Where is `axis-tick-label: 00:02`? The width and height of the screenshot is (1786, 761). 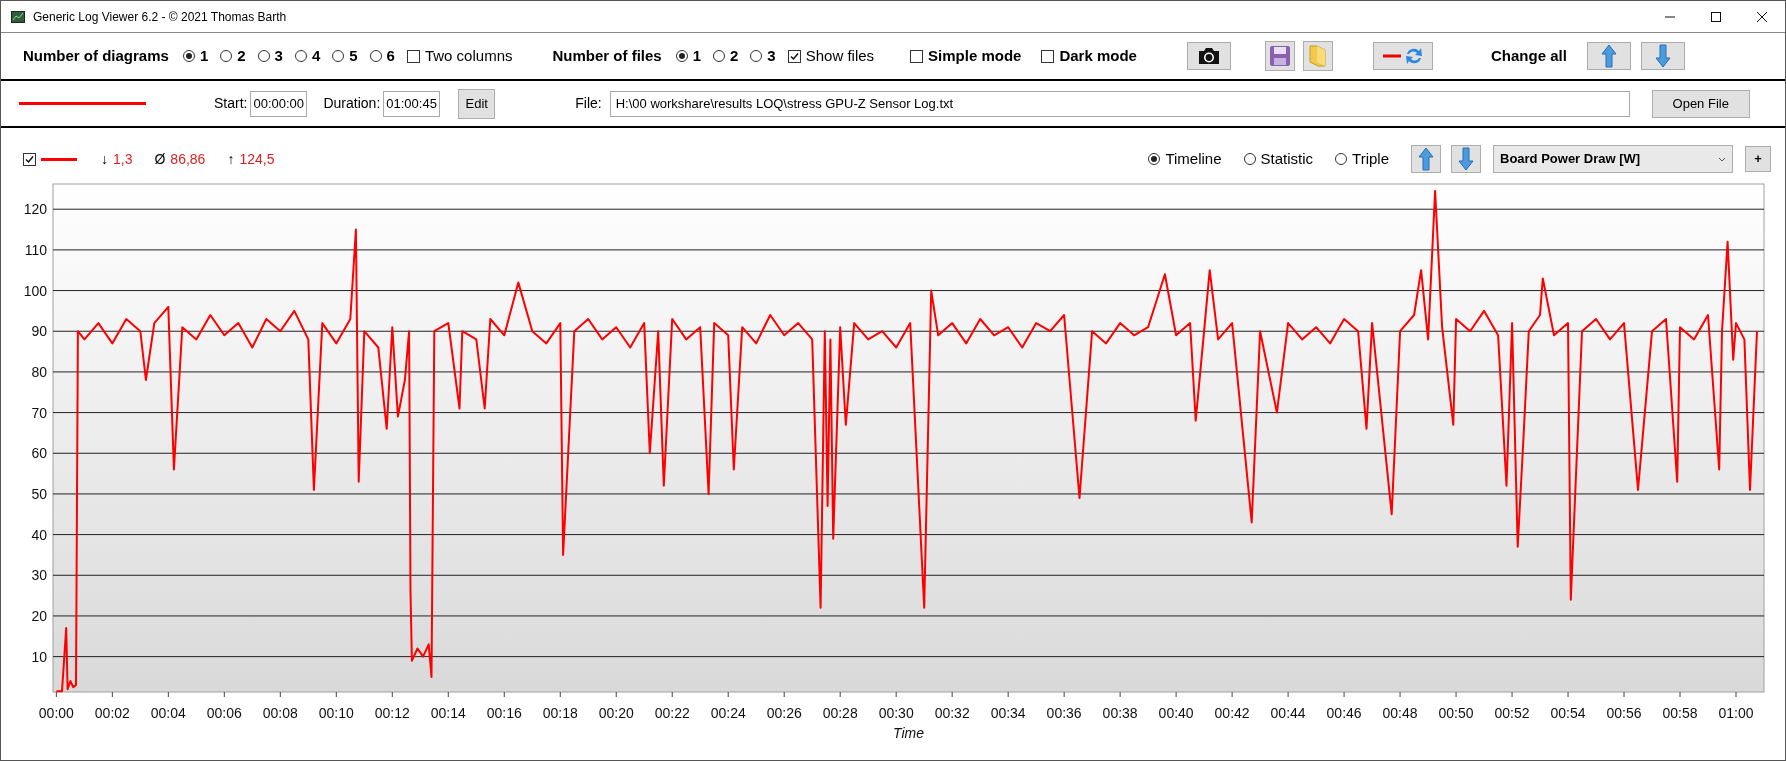 axis-tick-label: 00:02 is located at coordinates (112, 713).